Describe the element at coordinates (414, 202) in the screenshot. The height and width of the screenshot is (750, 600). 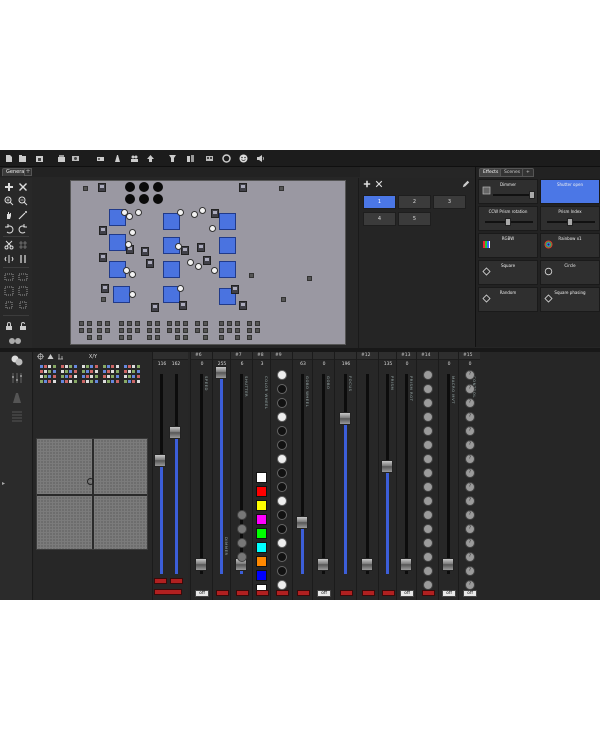
I see `scene-button: 2` at that location.